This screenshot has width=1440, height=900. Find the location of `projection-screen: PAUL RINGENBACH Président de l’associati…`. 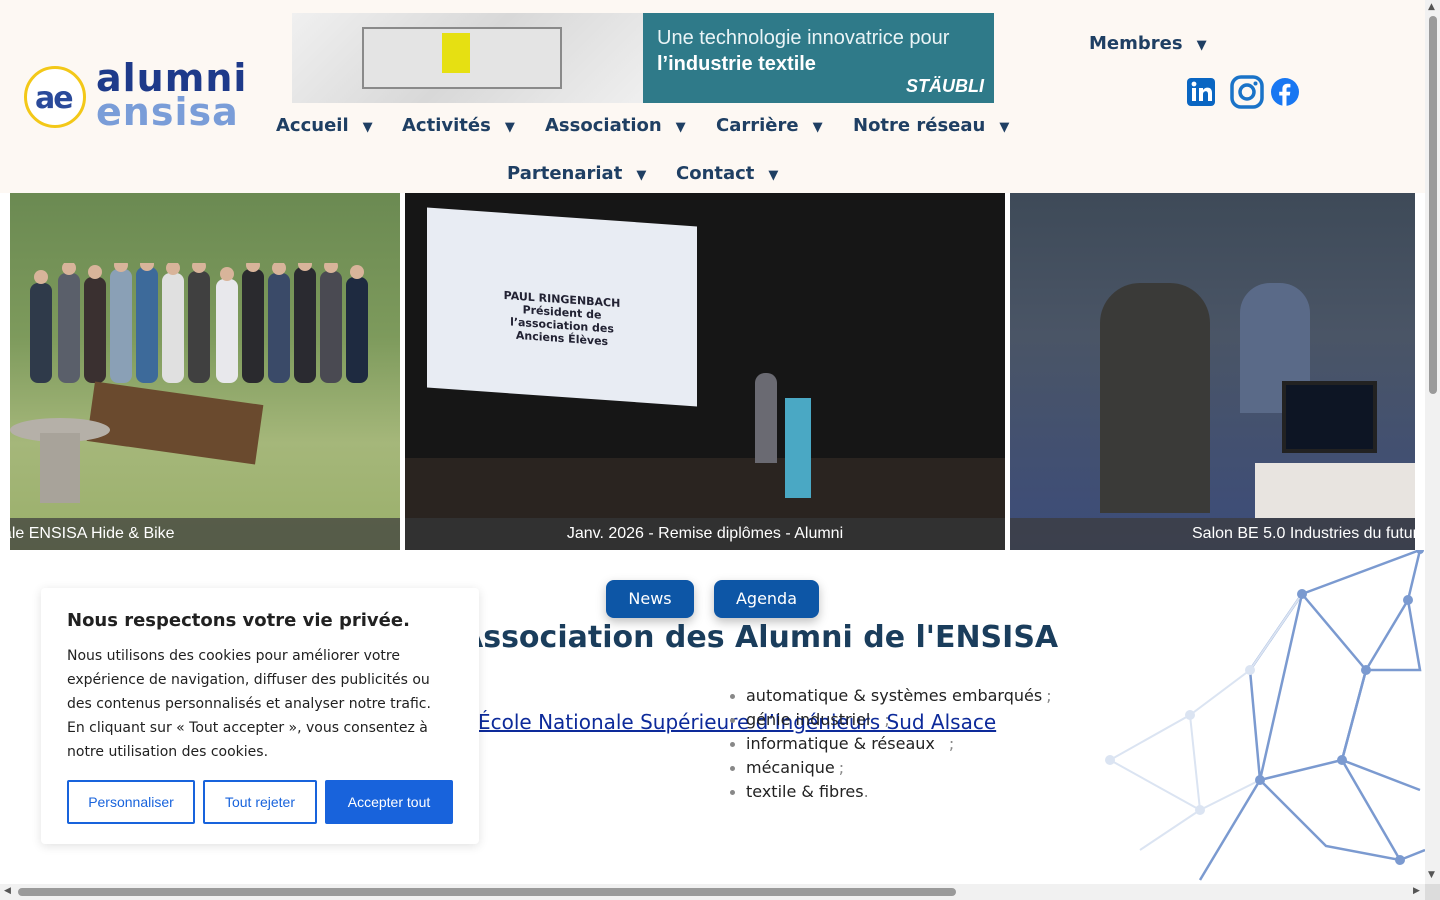

projection-screen: PAUL RINGENBACH Président de l’associati… is located at coordinates (562, 307).